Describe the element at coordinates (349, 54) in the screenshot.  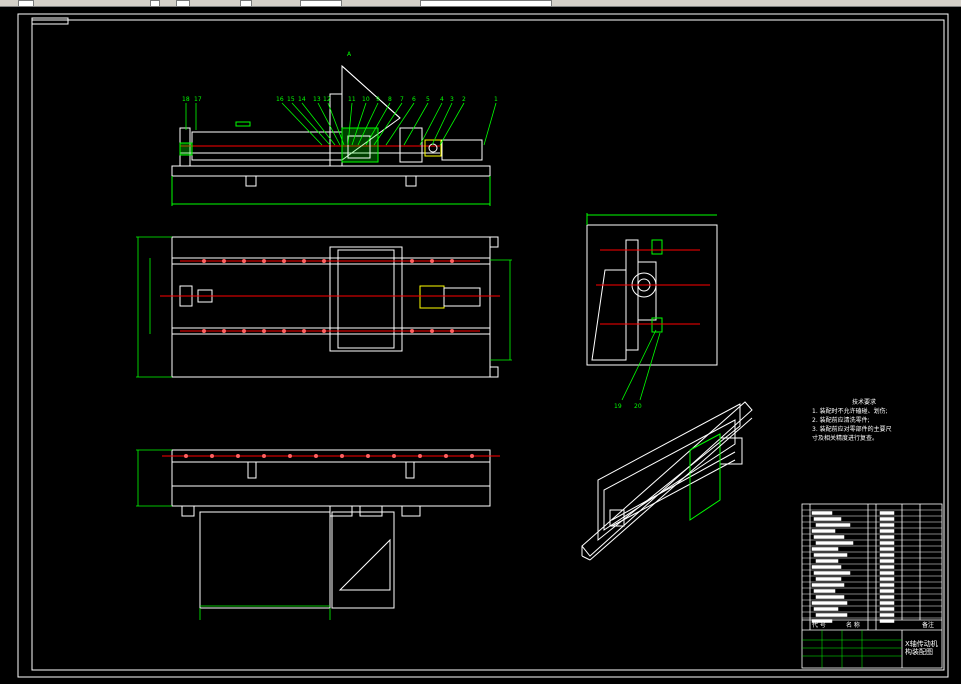
I see `section-label: A` at that location.